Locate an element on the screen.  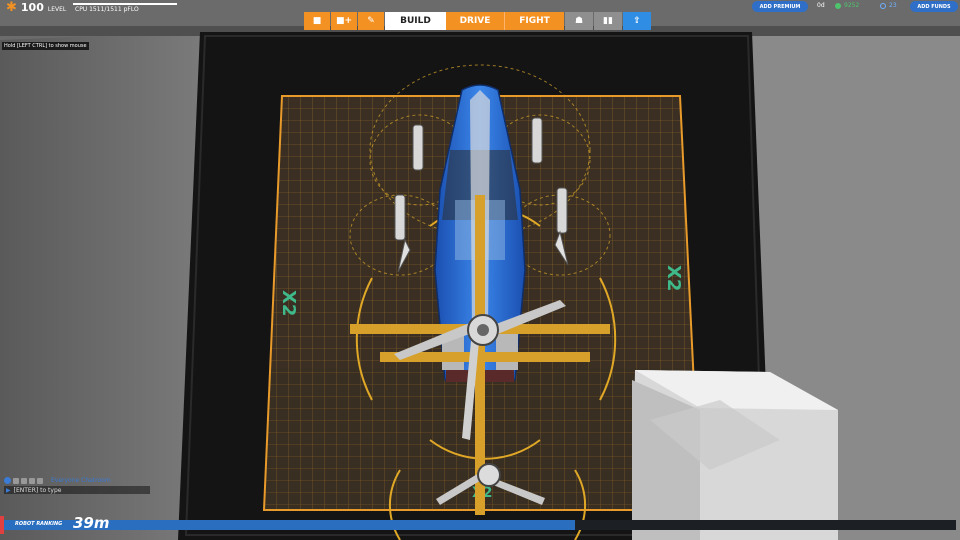
chat-input: ▶ [ENTER] to type is located at coordinates (77, 490).